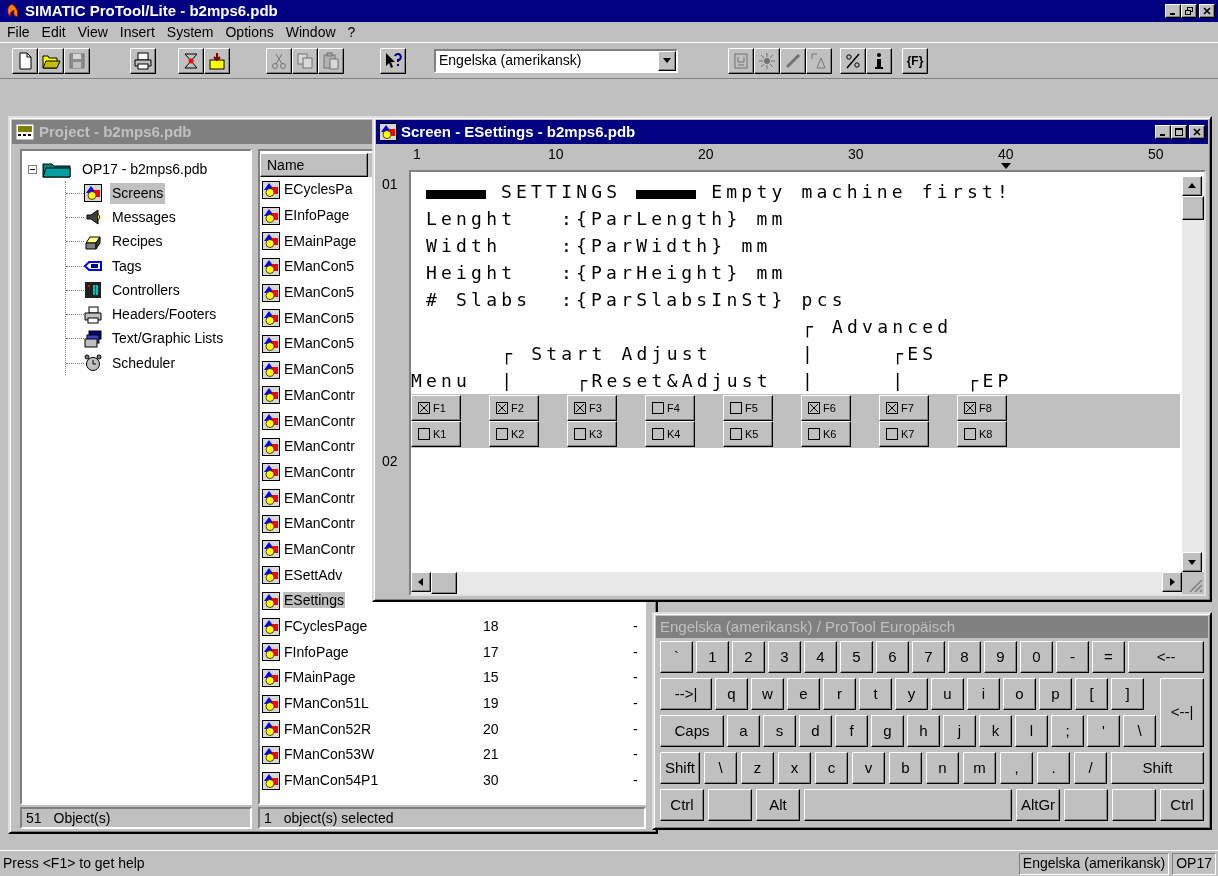 The image size is (1218, 876). I want to click on menu-item: Window, so click(310, 32).